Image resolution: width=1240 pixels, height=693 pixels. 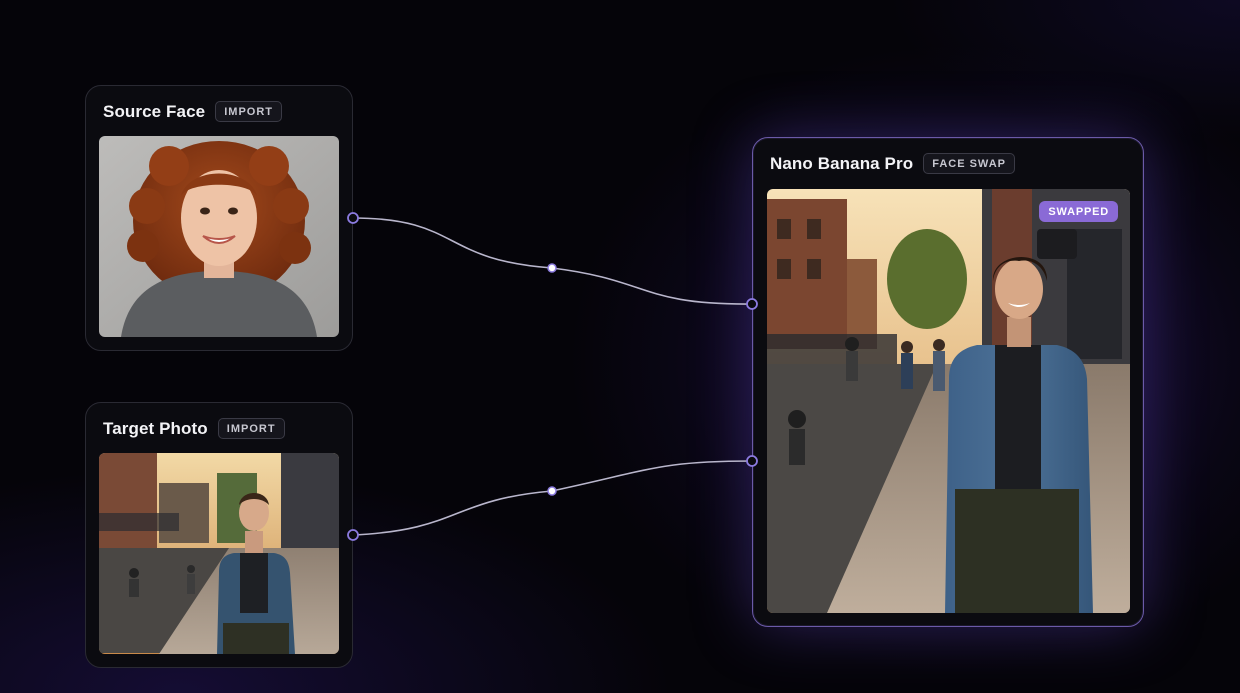 I want to click on swap-input-port-face, so click(x=752, y=304).